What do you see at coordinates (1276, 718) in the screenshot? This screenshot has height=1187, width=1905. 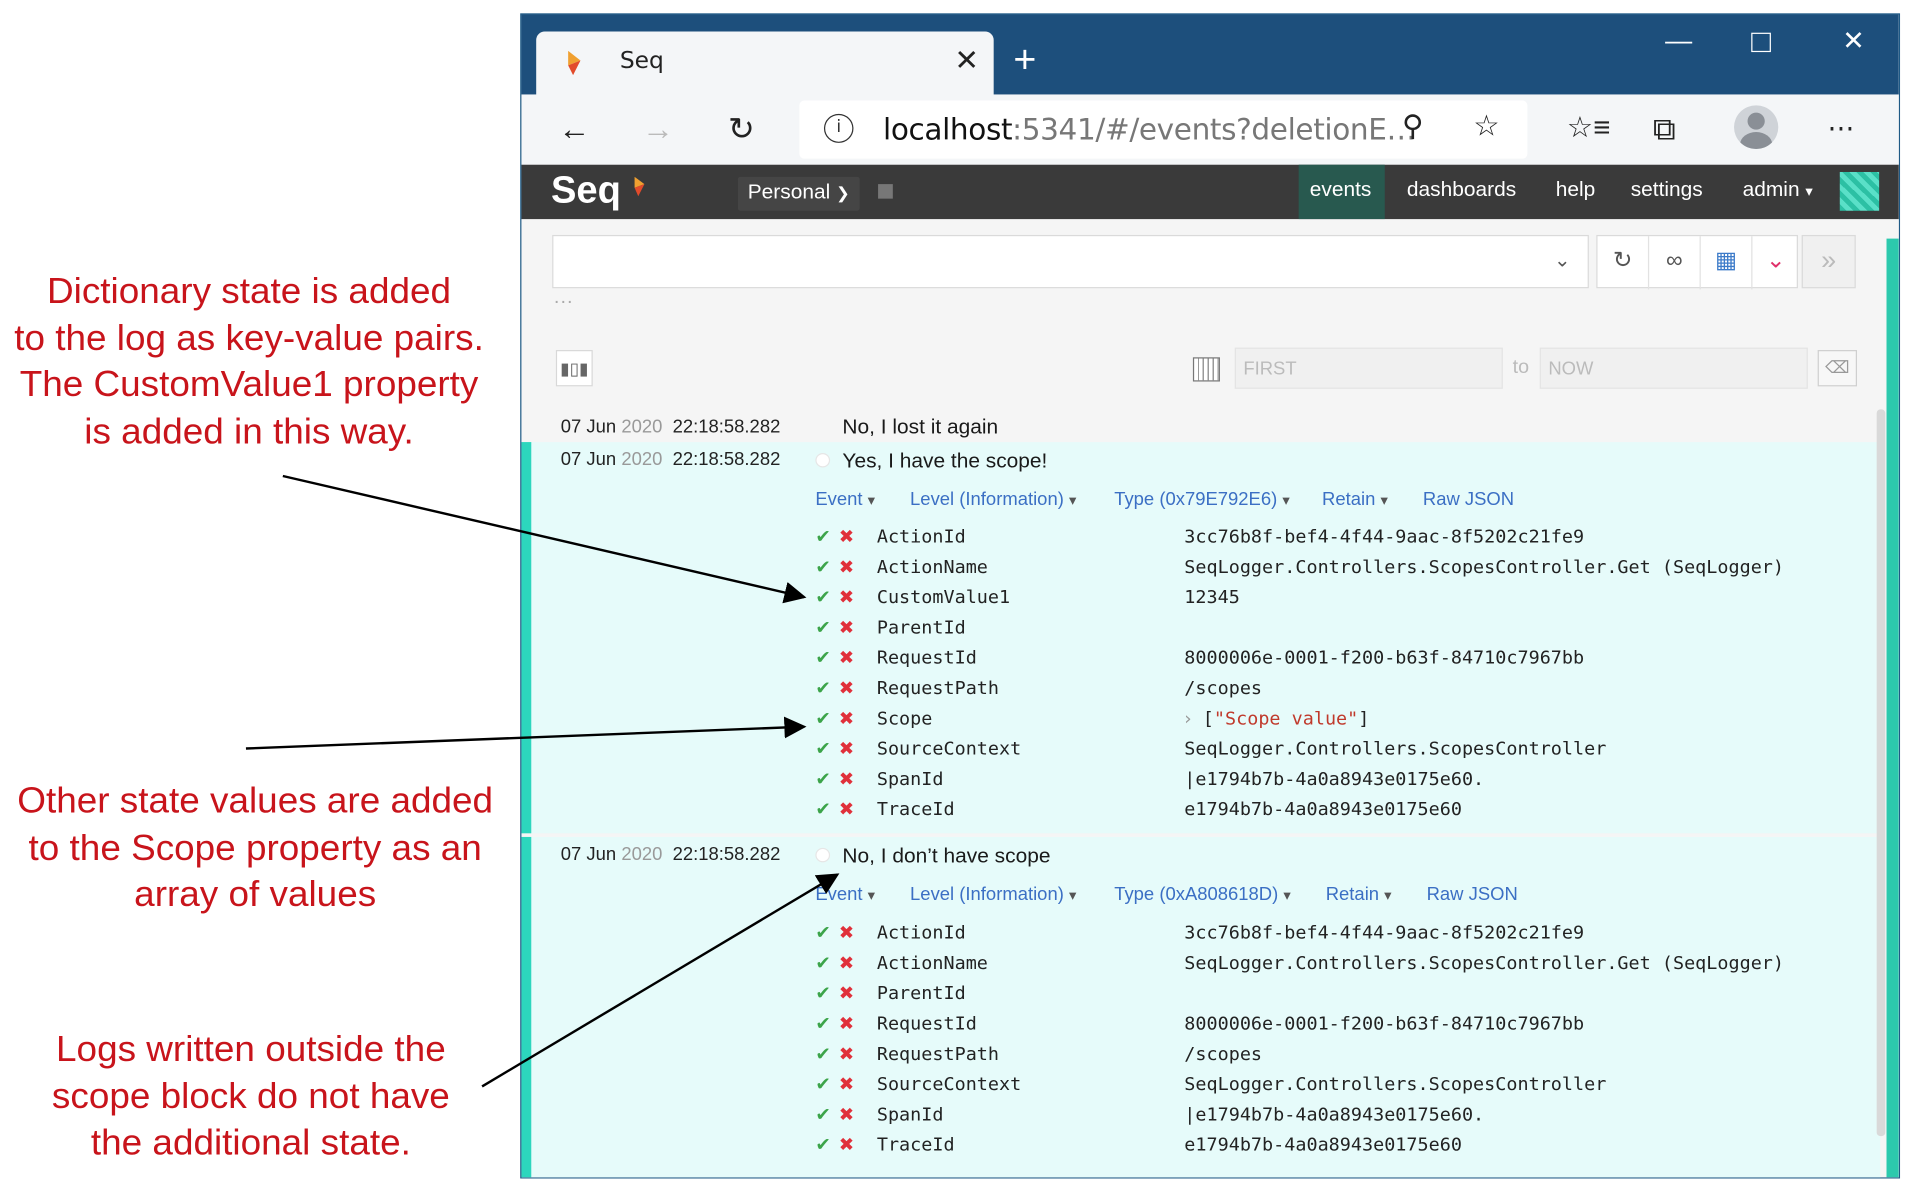 I see `property-value-array: › ["Scope value"]` at bounding box center [1276, 718].